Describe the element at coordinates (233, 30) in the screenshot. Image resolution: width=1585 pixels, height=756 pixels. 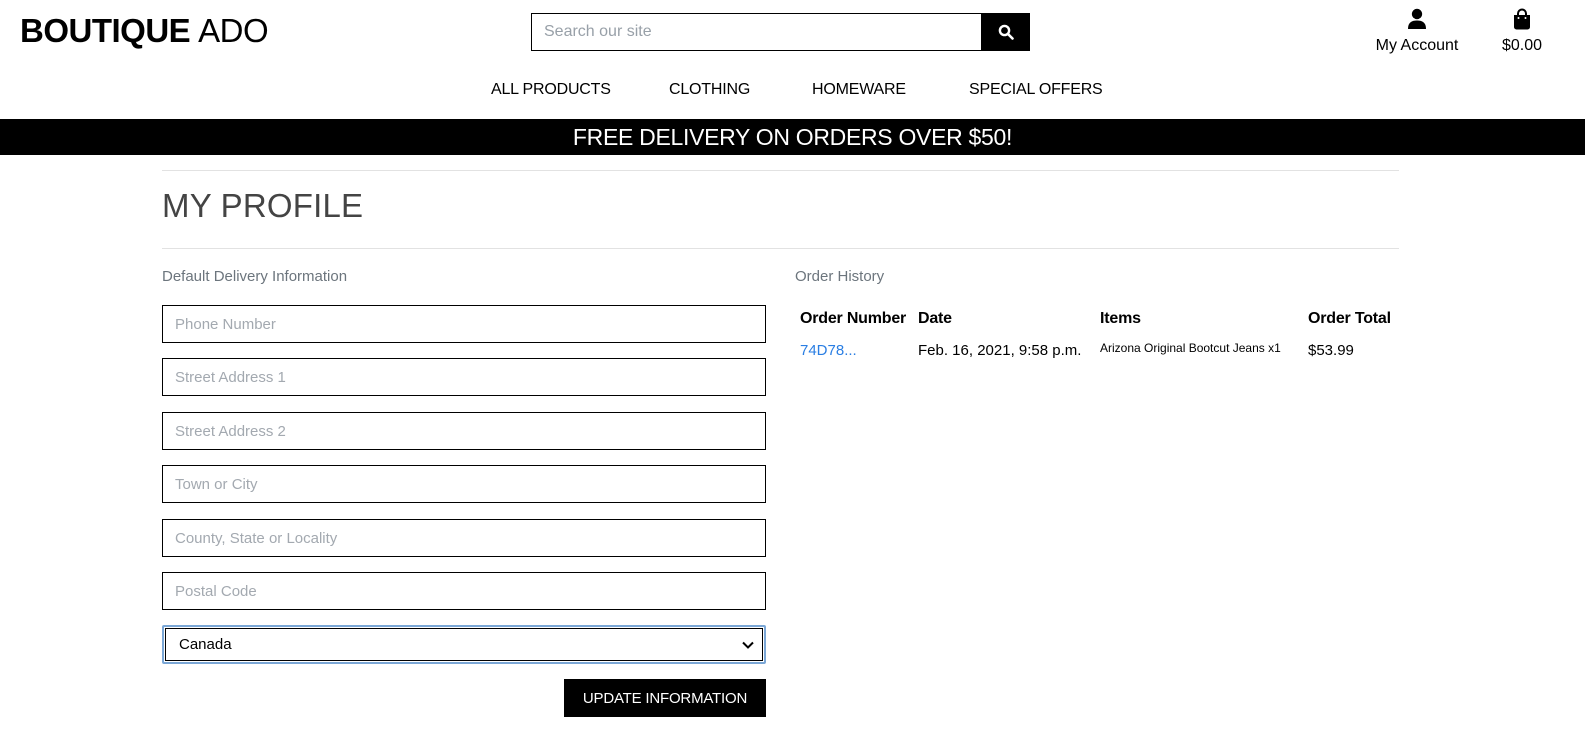
I see `logo-text-regular: ADO` at that location.